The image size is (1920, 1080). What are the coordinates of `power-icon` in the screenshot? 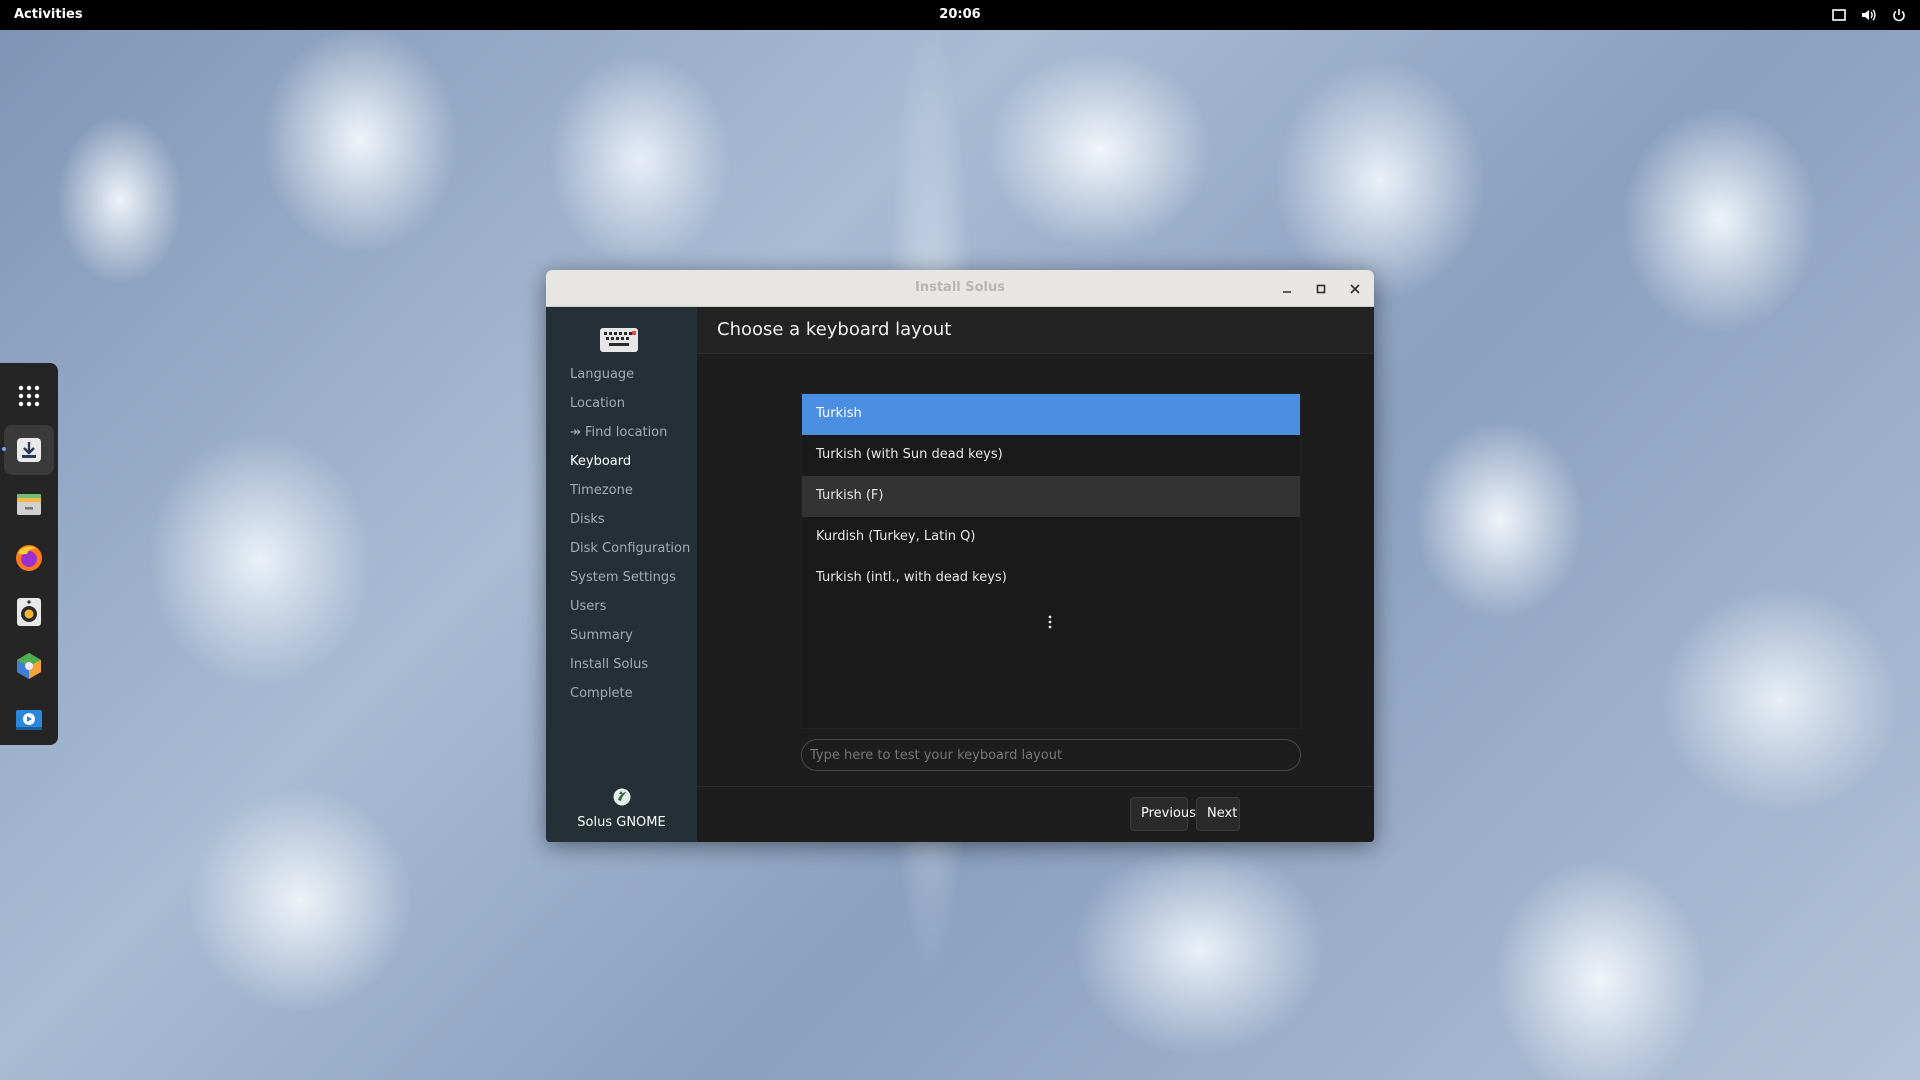 It's located at (1899, 15).